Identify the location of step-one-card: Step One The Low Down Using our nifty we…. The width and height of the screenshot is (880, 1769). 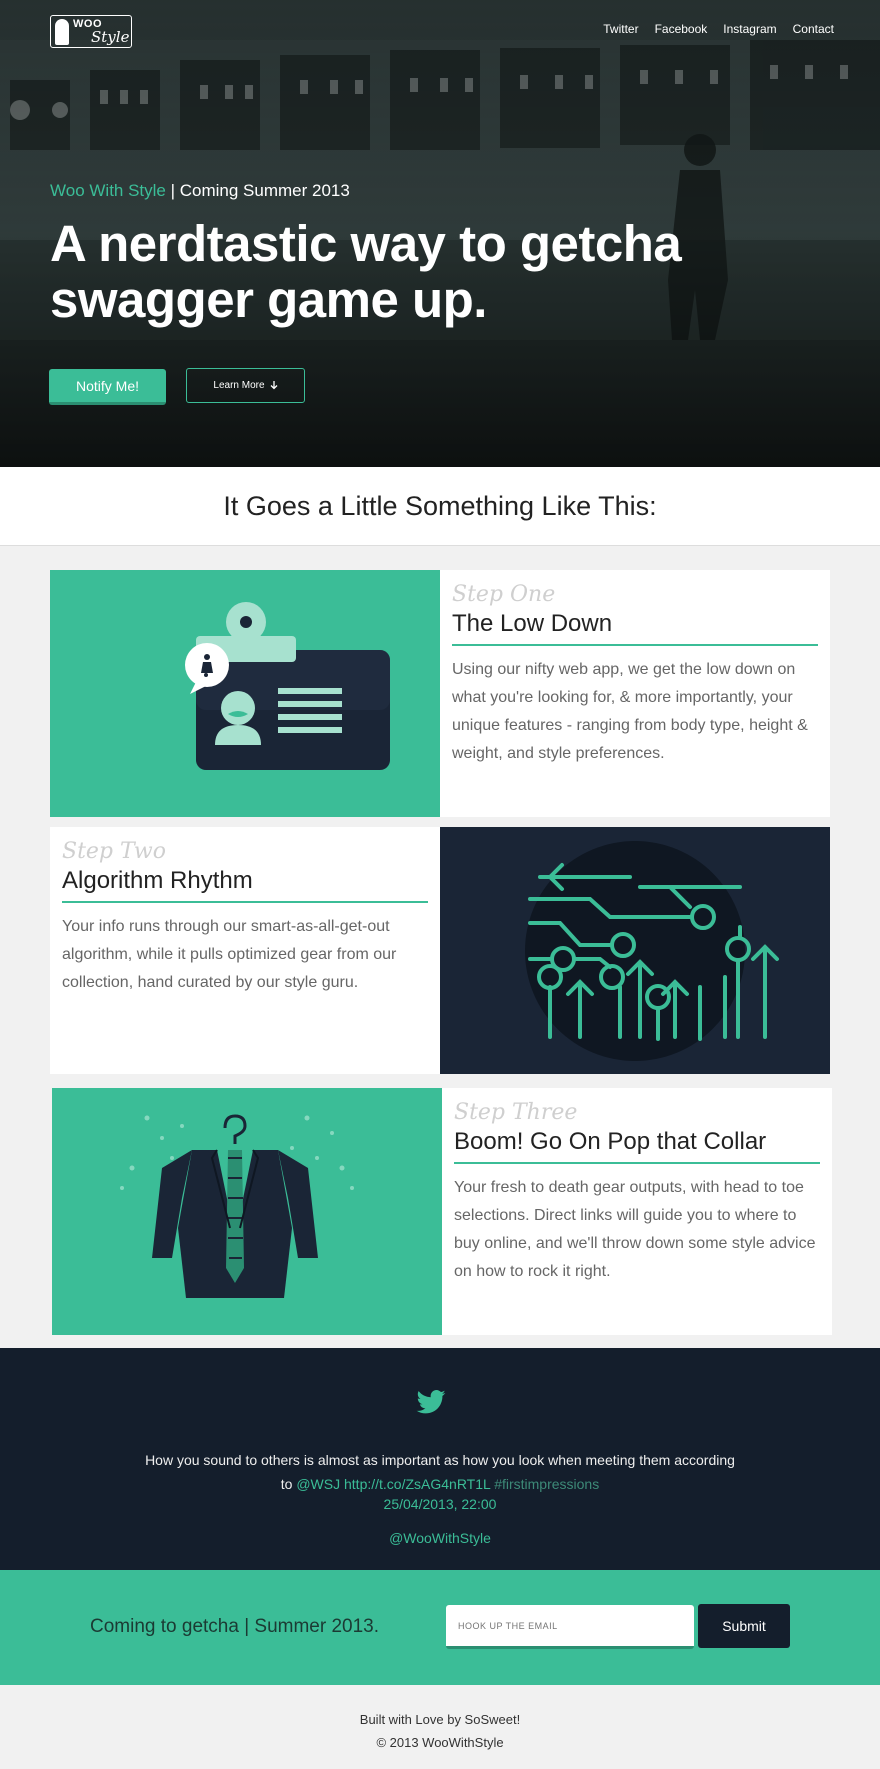
(440, 693).